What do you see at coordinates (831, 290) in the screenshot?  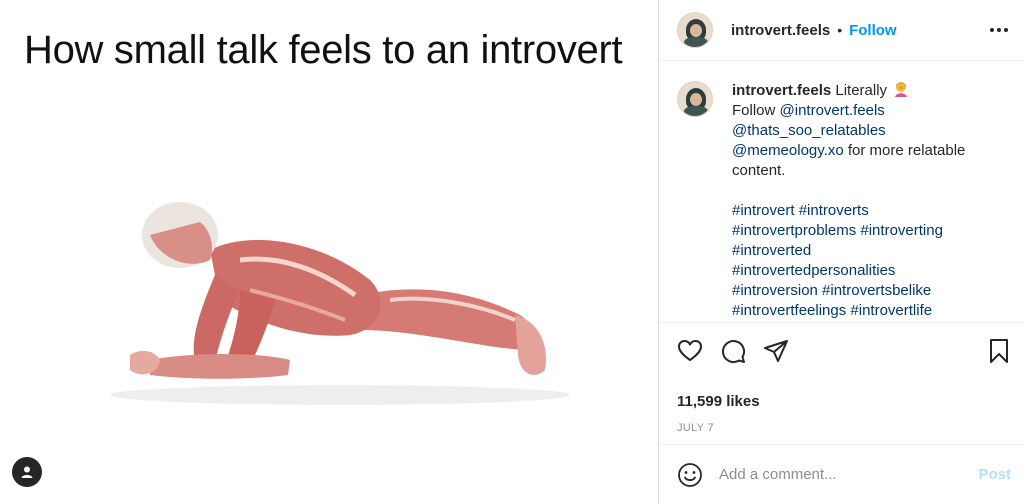 I see `hashtag-line: #introversion #introvertsbelike` at bounding box center [831, 290].